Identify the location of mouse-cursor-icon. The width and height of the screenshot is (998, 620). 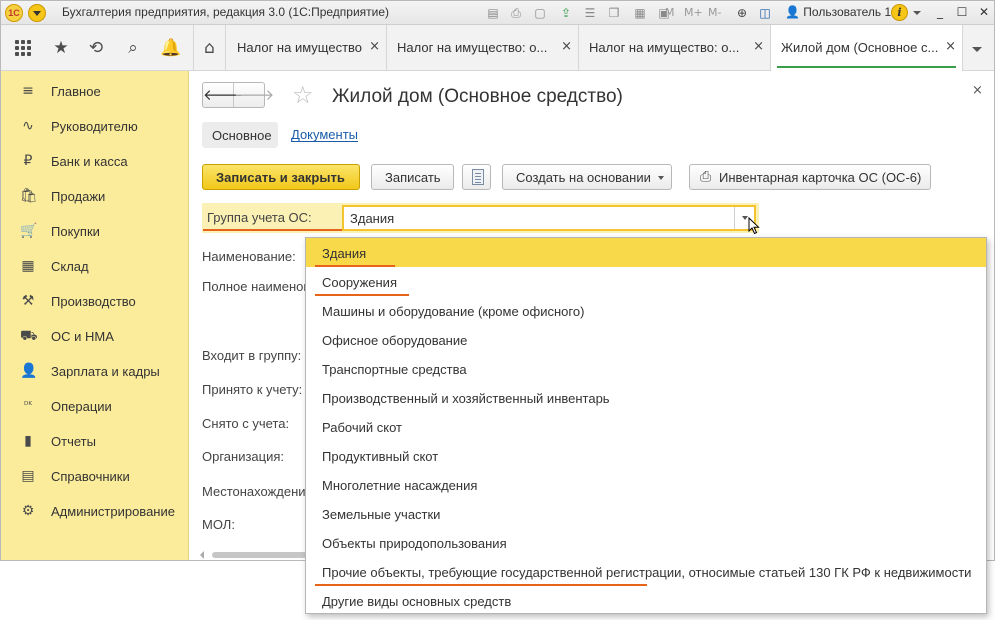
(754, 226).